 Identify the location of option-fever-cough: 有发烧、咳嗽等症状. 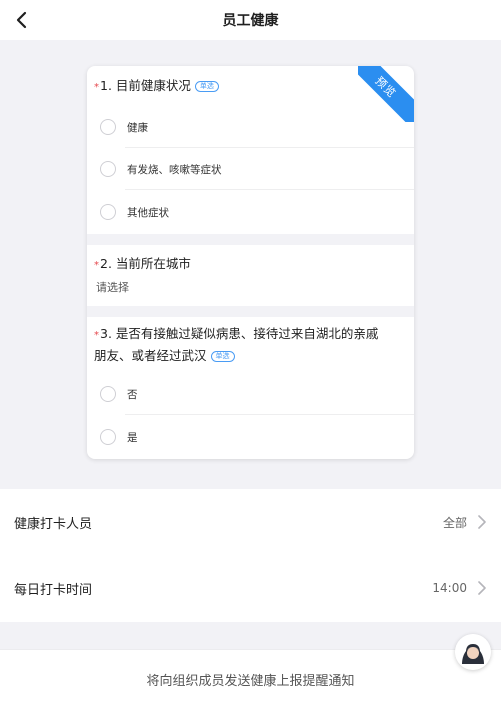
(250, 169).